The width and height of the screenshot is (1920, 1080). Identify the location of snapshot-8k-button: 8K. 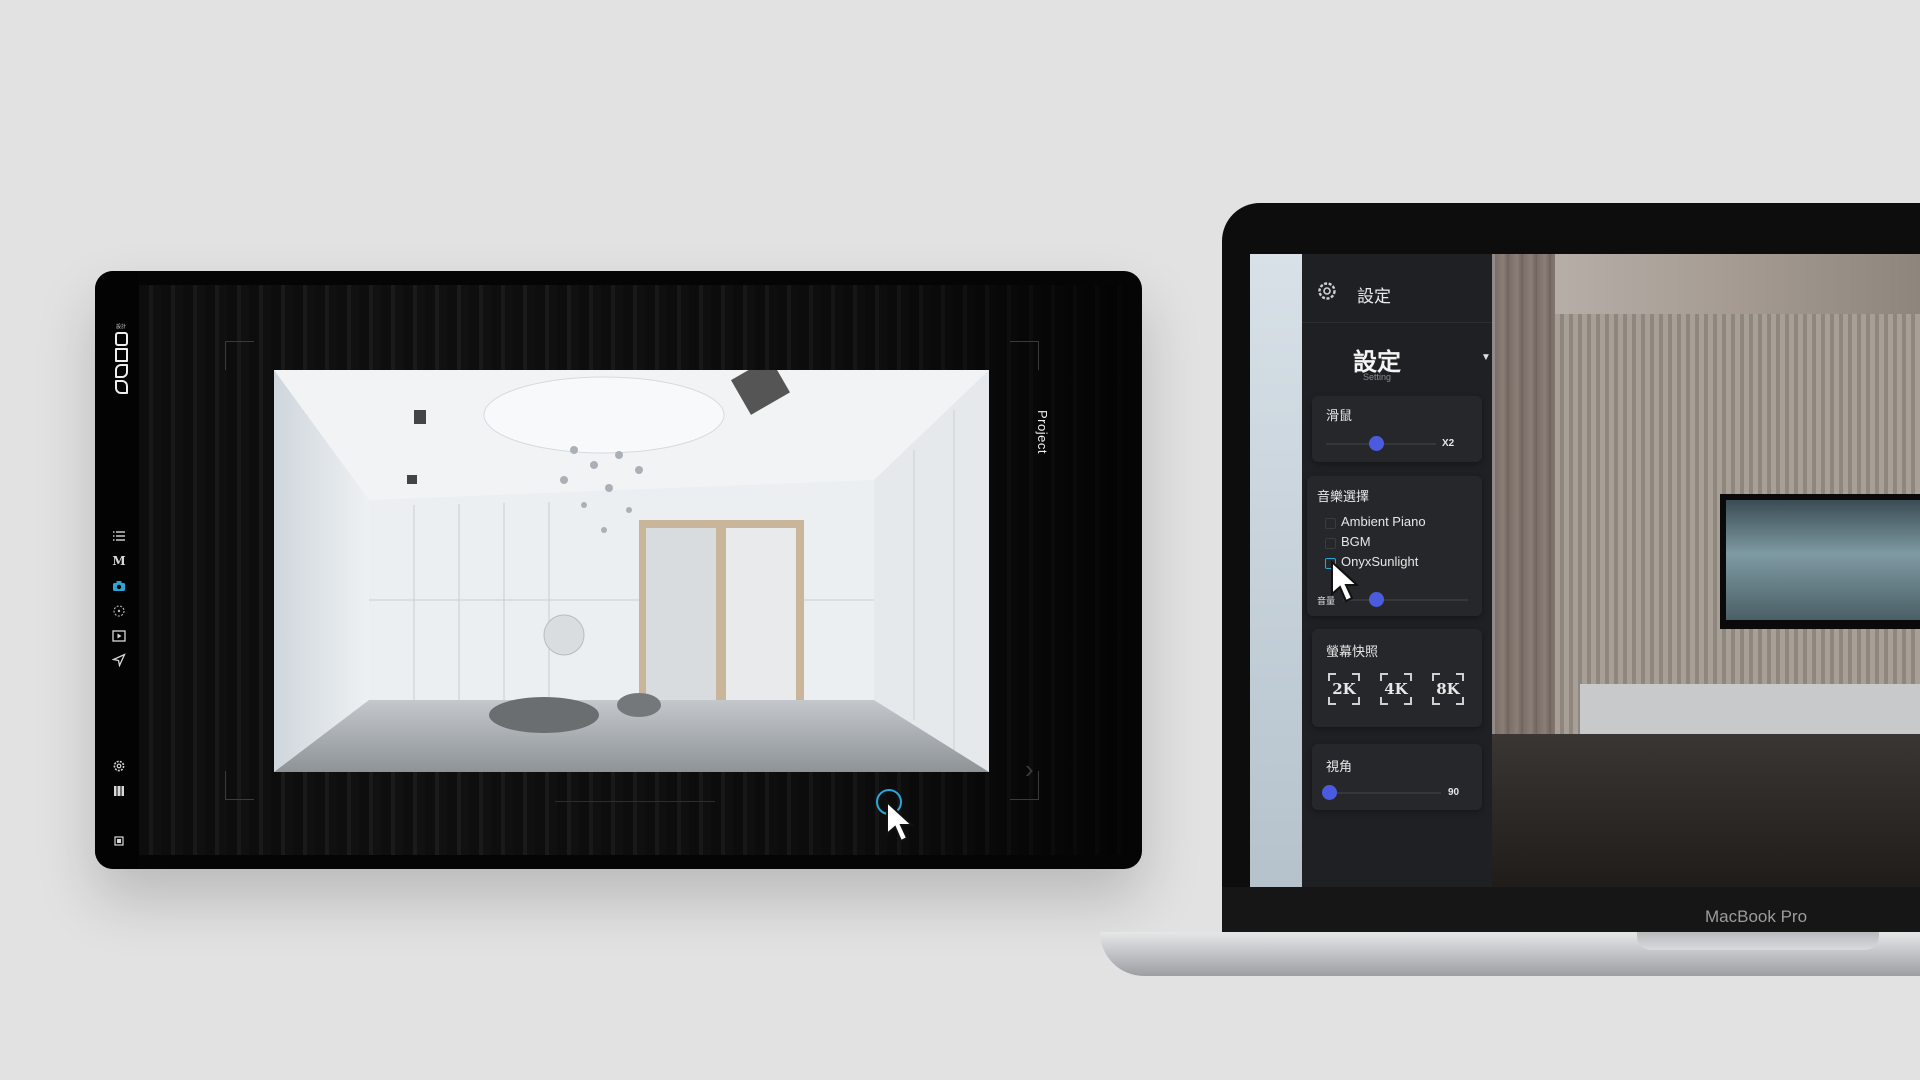
(1448, 689).